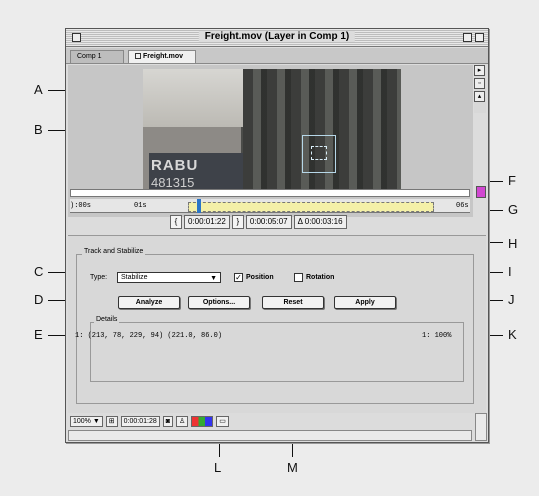 The height and width of the screenshot is (496, 539). I want to click on tab-label: Freight.mov, so click(163, 56).